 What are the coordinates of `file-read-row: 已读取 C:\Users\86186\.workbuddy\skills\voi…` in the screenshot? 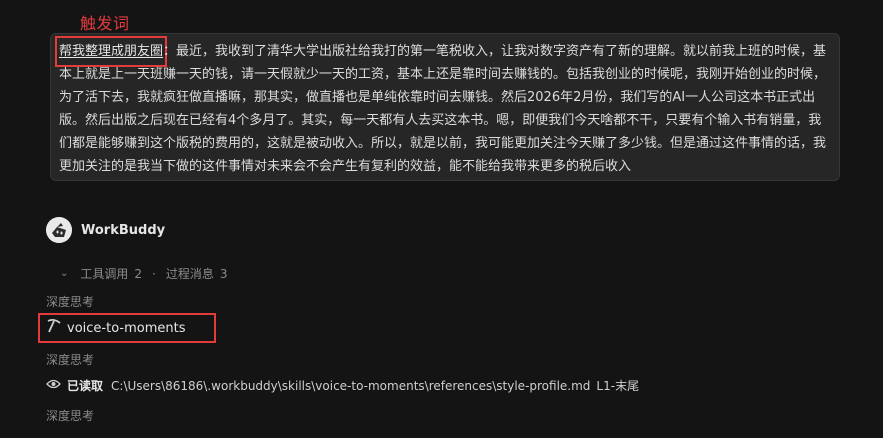 It's located at (342, 385).